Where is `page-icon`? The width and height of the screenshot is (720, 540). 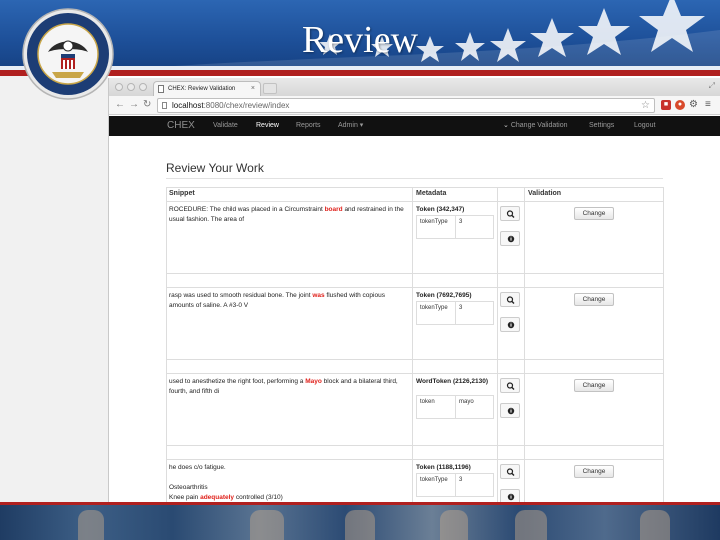
page-icon is located at coordinates (164, 105).